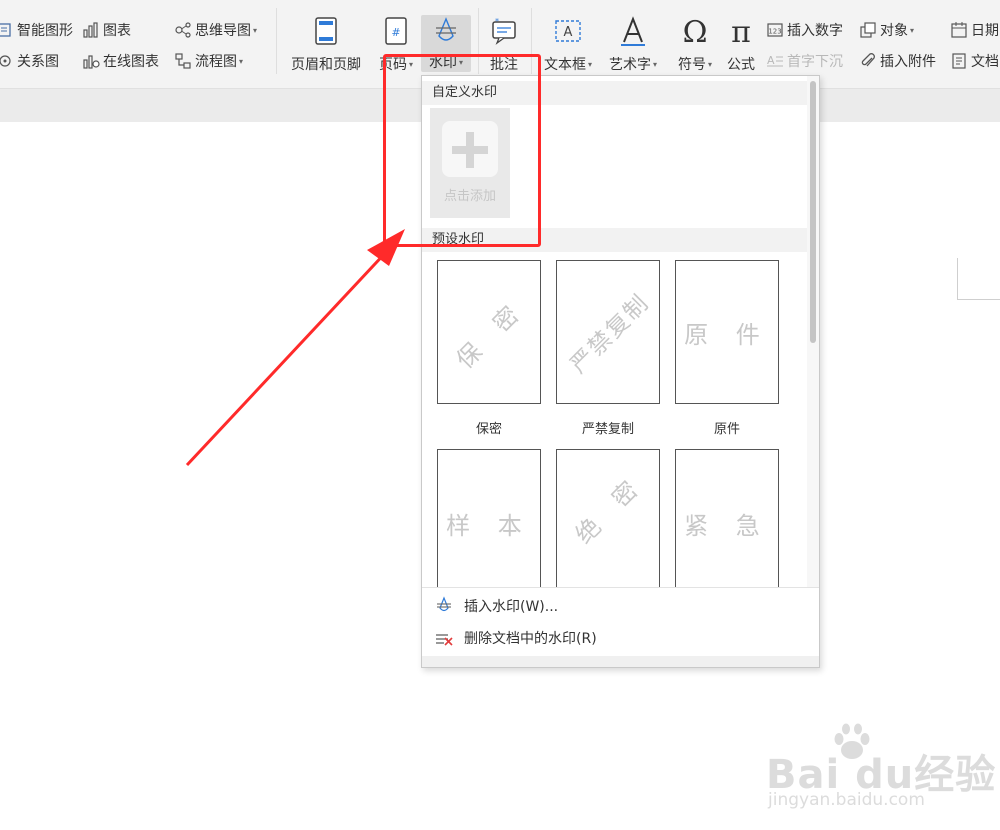 This screenshot has height=830, width=1000. What do you see at coordinates (726, 429) in the screenshot?
I see `preset-watermark-label: 原件` at bounding box center [726, 429].